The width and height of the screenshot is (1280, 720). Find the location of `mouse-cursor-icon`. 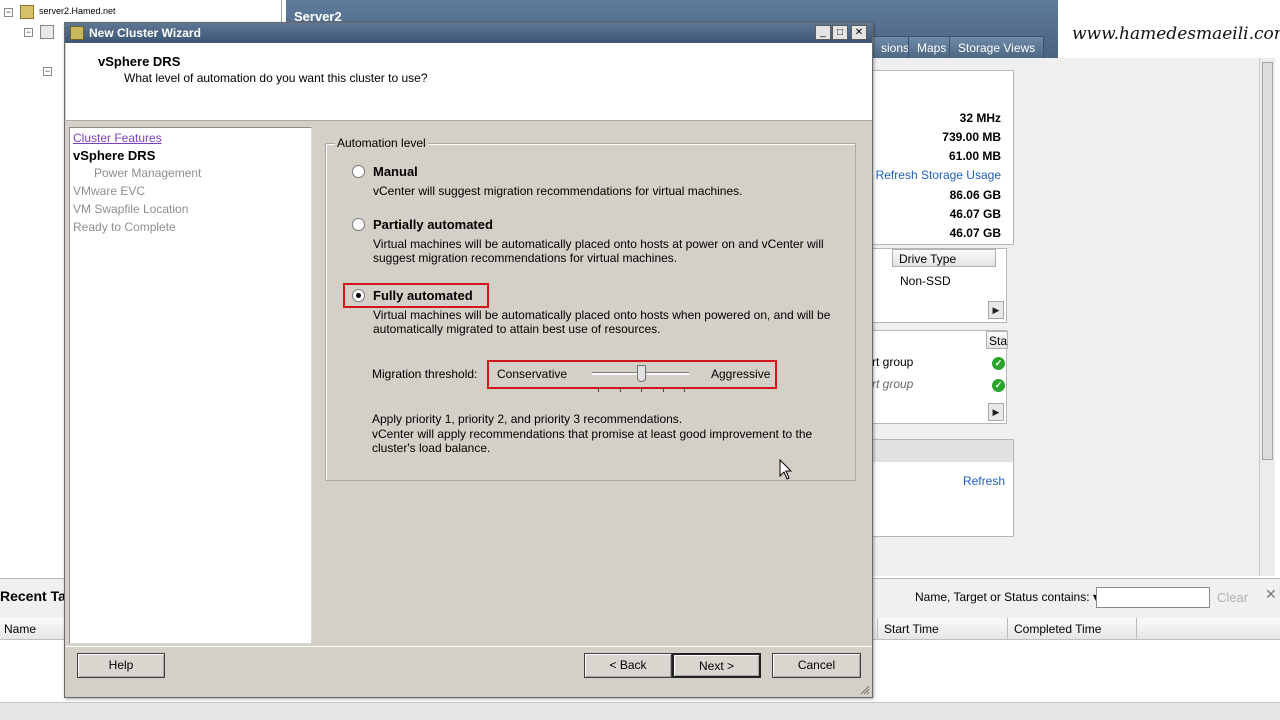

mouse-cursor-icon is located at coordinates (786, 469).